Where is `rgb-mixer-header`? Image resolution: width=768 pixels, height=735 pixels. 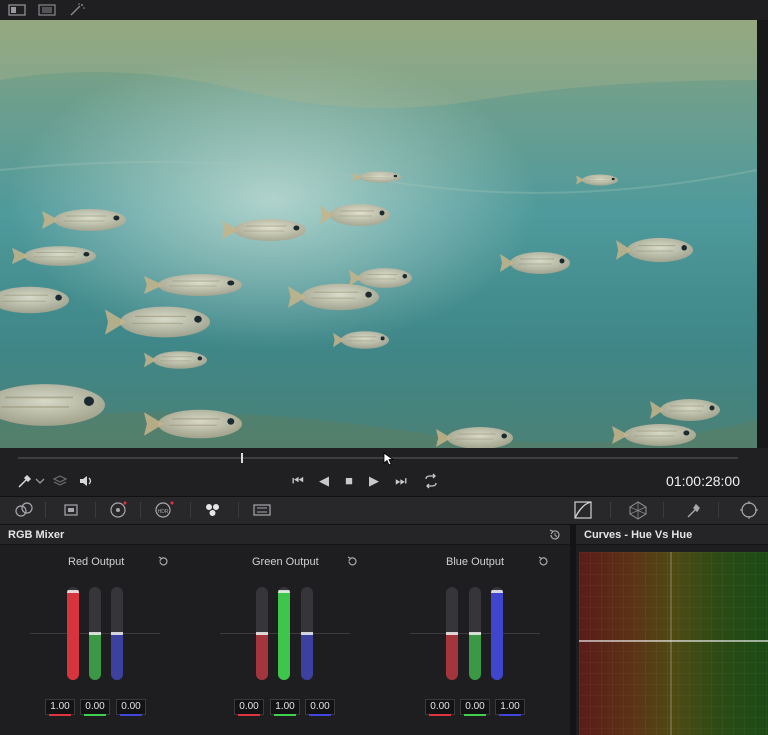
rgb-mixer-header is located at coordinates (285, 535).